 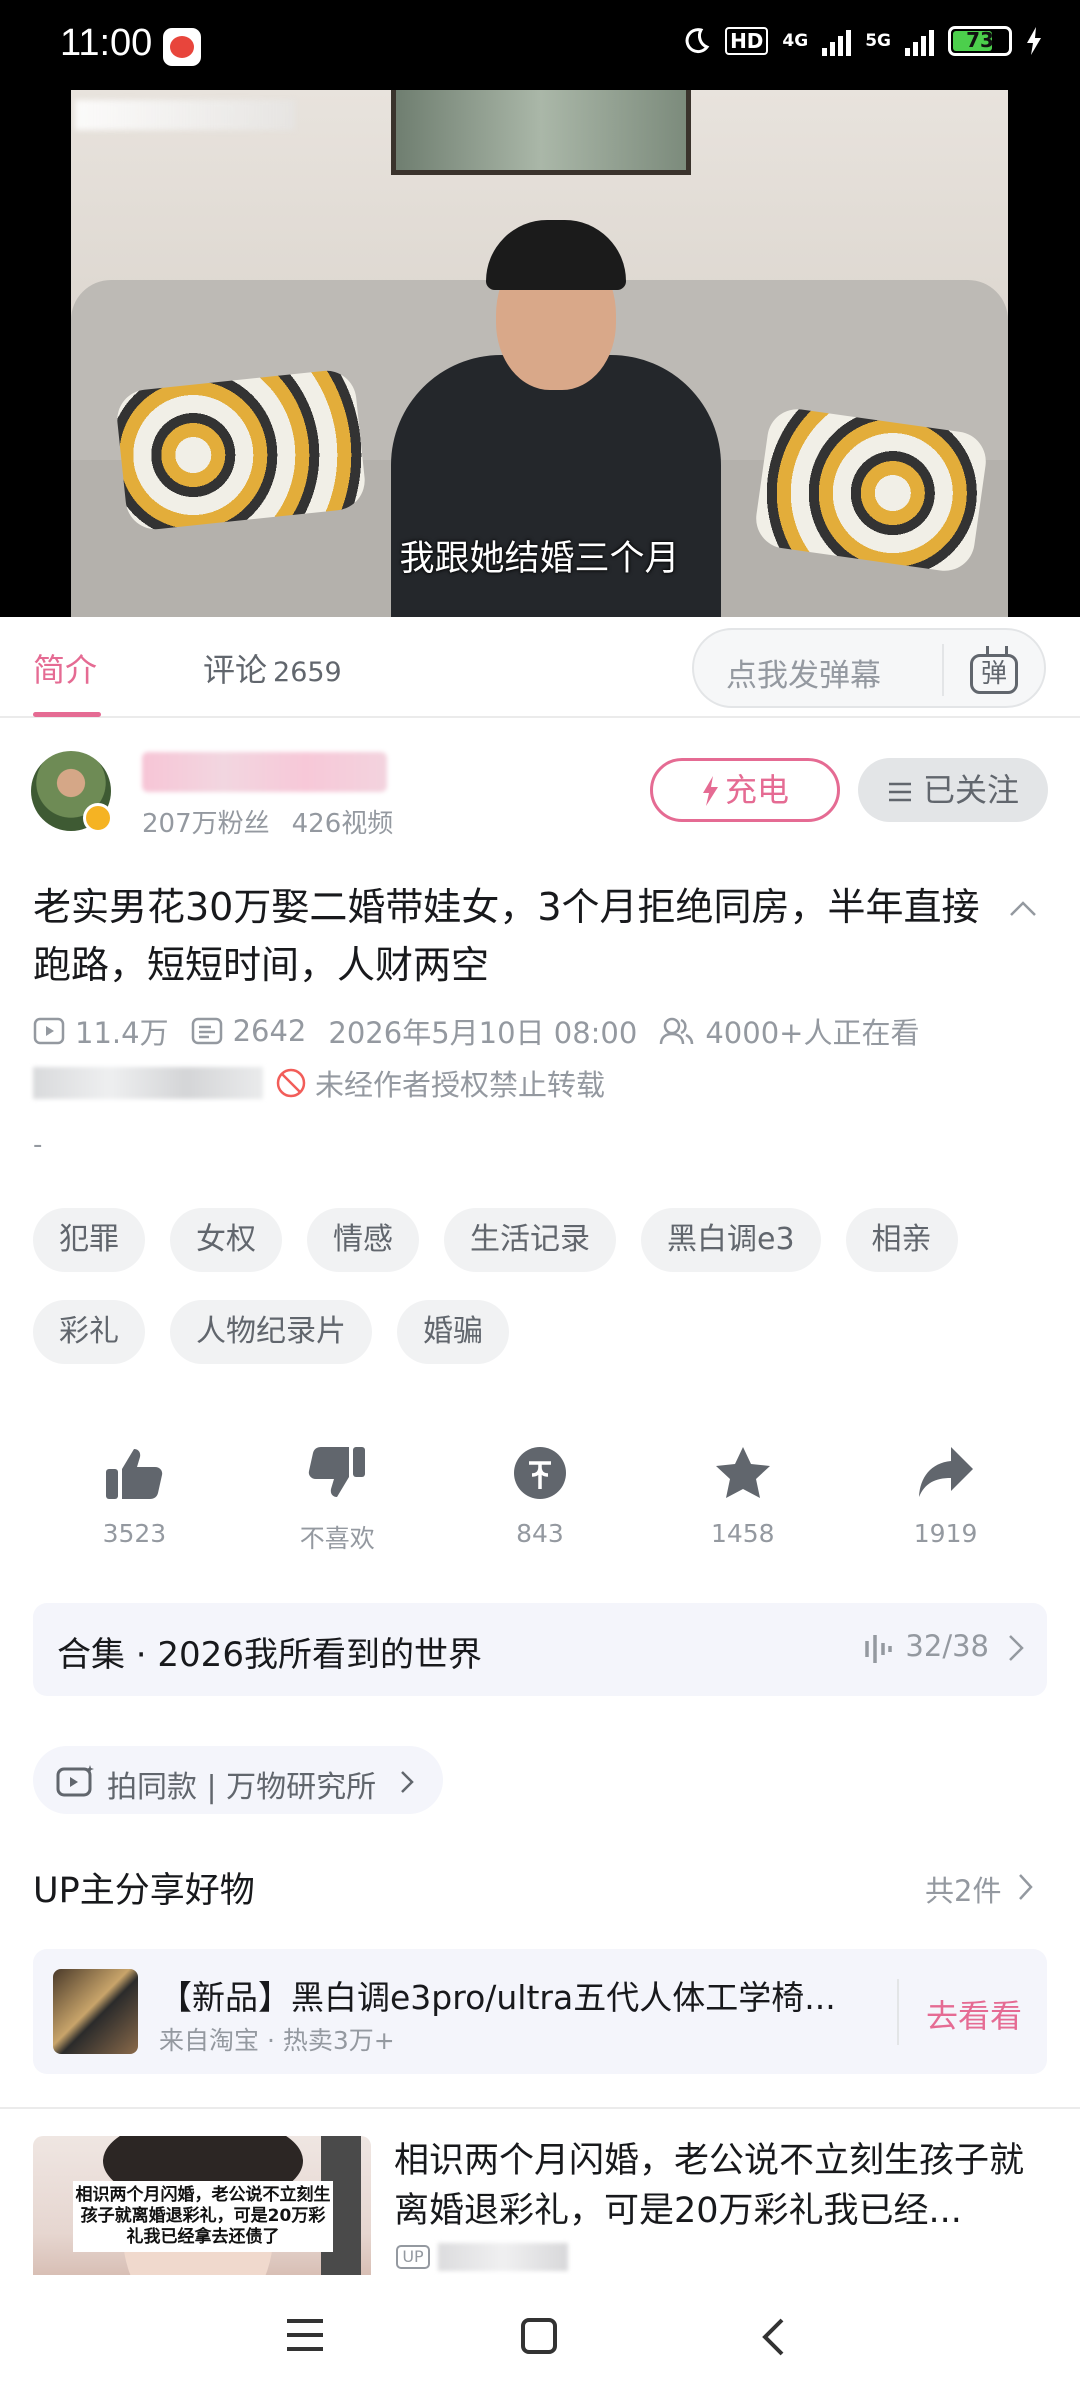 What do you see at coordinates (1034, 41) in the screenshot?
I see `charging-icon` at bounding box center [1034, 41].